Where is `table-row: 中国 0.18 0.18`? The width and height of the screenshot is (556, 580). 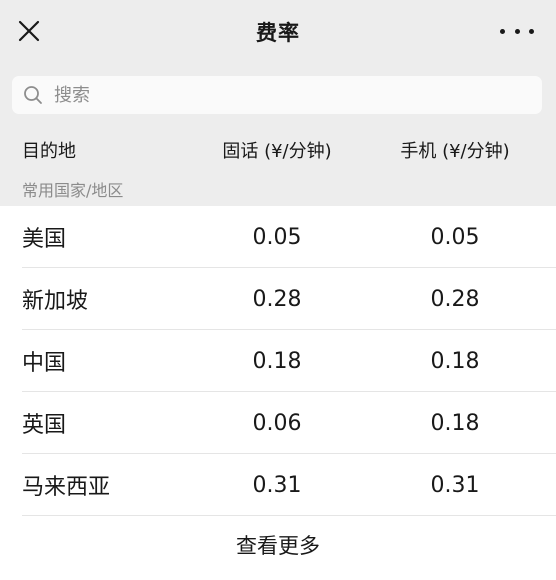 table-row: 中国 0.18 0.18 is located at coordinates (278, 361).